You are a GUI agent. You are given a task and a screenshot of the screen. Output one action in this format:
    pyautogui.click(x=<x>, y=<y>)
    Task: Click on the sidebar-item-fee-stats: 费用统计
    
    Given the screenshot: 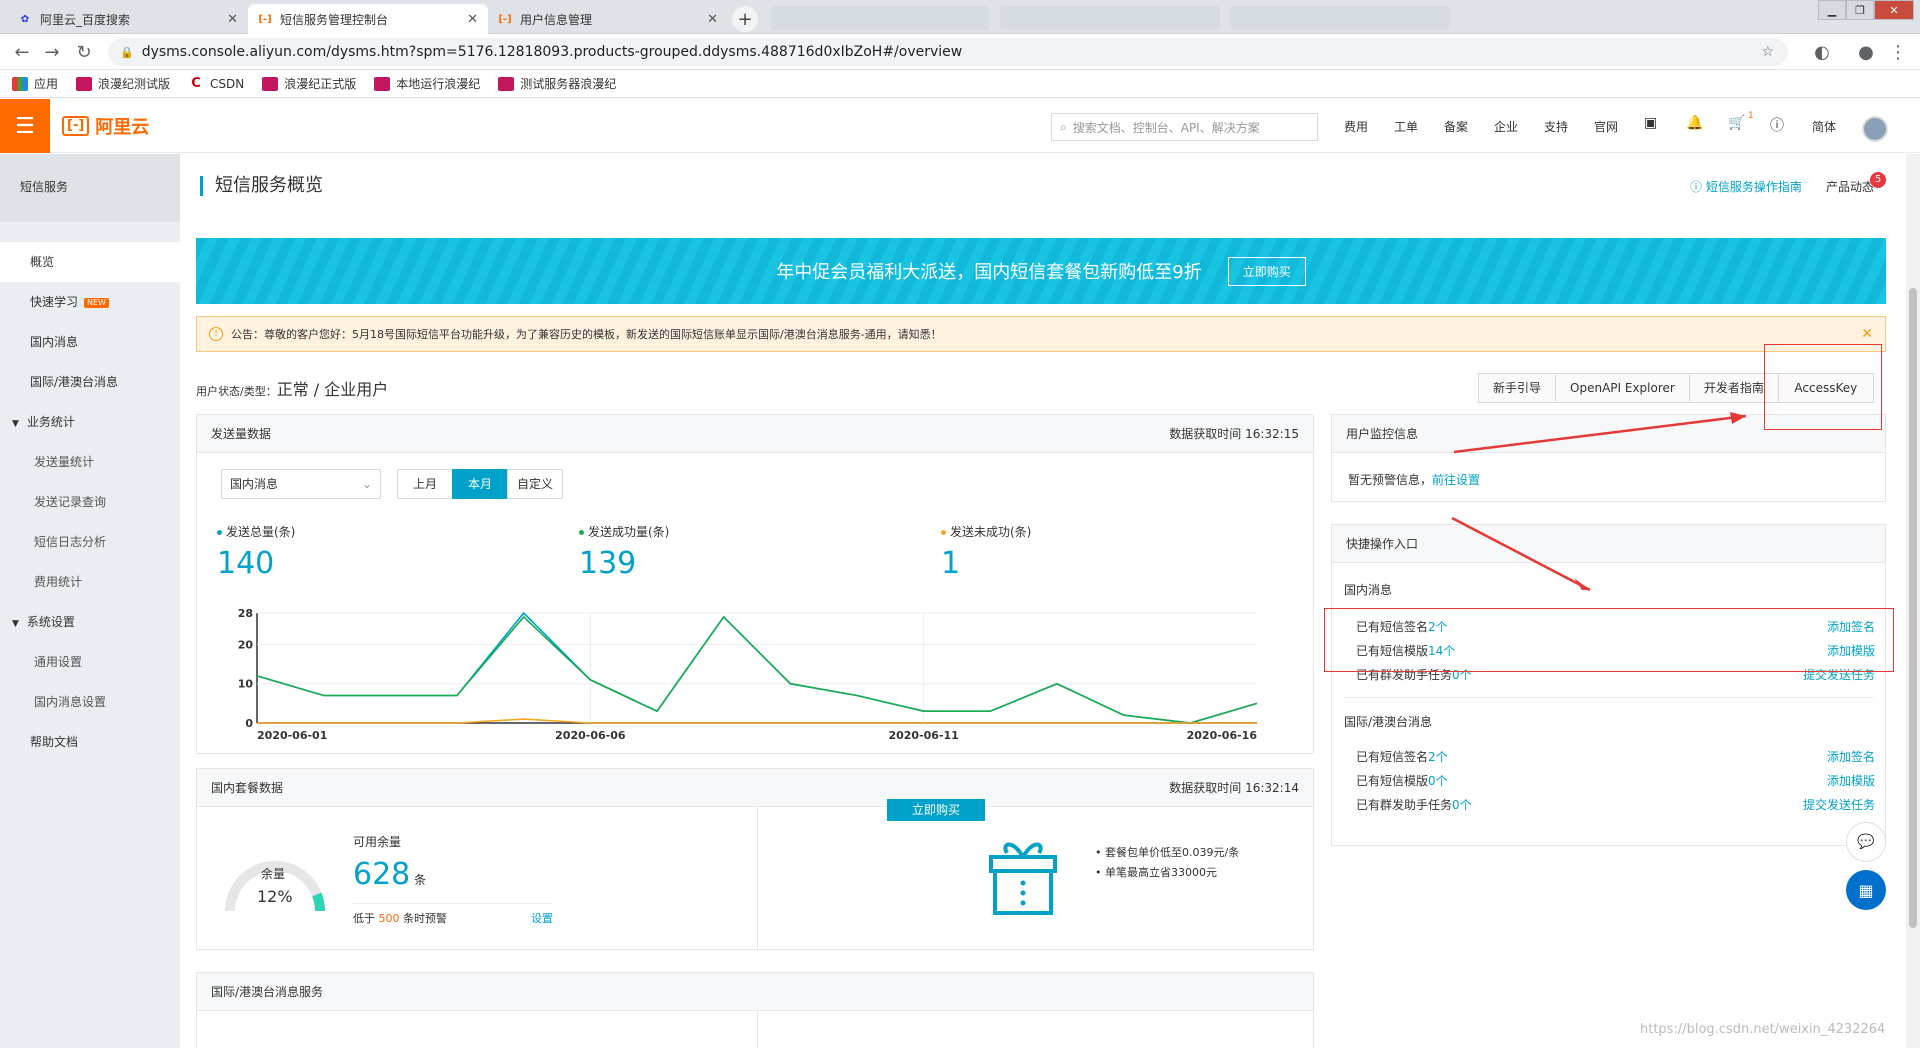 What is the action you would take?
    pyautogui.click(x=90, y=582)
    